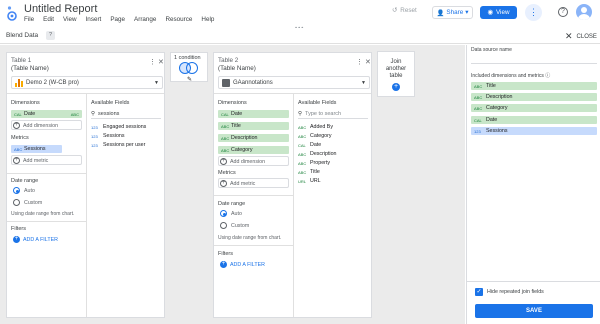 The image size is (600, 324). What do you see at coordinates (87, 82) in the screenshot?
I see `table-1-source-select: Demo 2 (W-CB pro) ▼` at bounding box center [87, 82].